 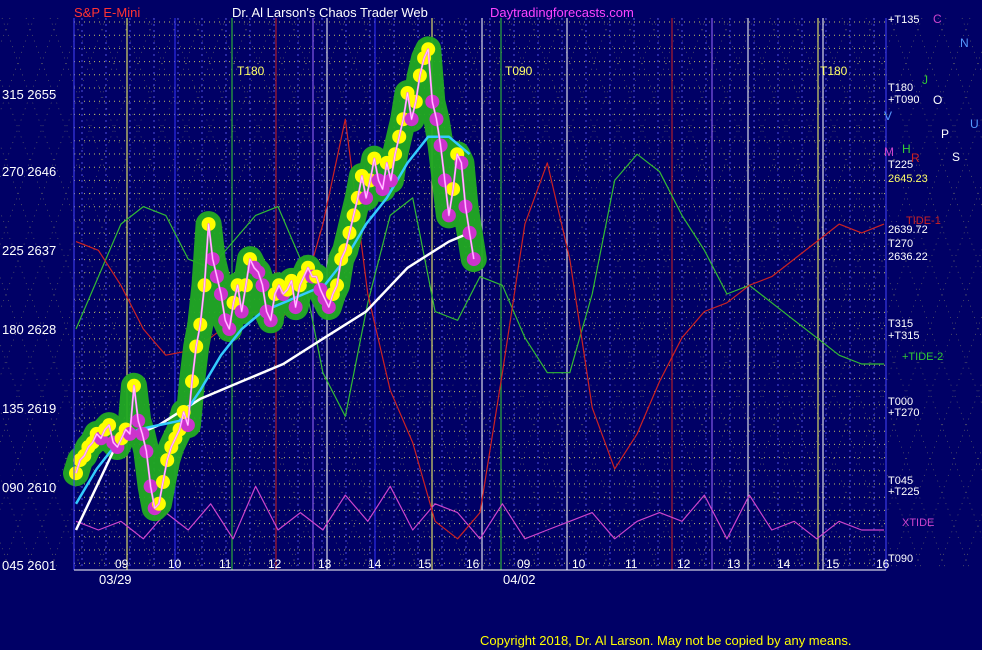 What do you see at coordinates (330, 12) in the screenshot?
I see `app-title: Dr. Al Larson's Chaos Trader Web` at bounding box center [330, 12].